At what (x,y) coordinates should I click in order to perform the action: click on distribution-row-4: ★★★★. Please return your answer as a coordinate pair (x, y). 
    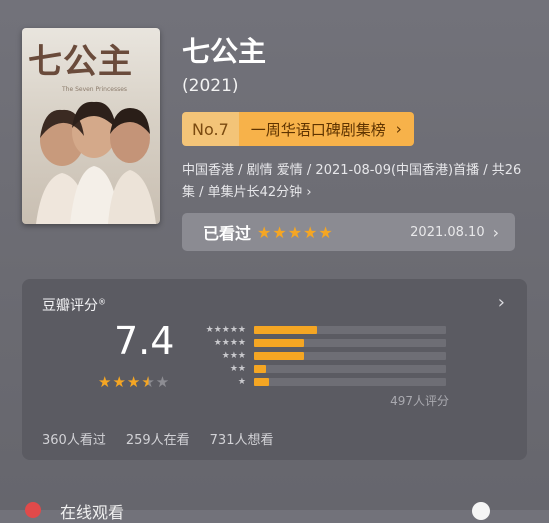
    Looking at the image, I should click on (326, 342).